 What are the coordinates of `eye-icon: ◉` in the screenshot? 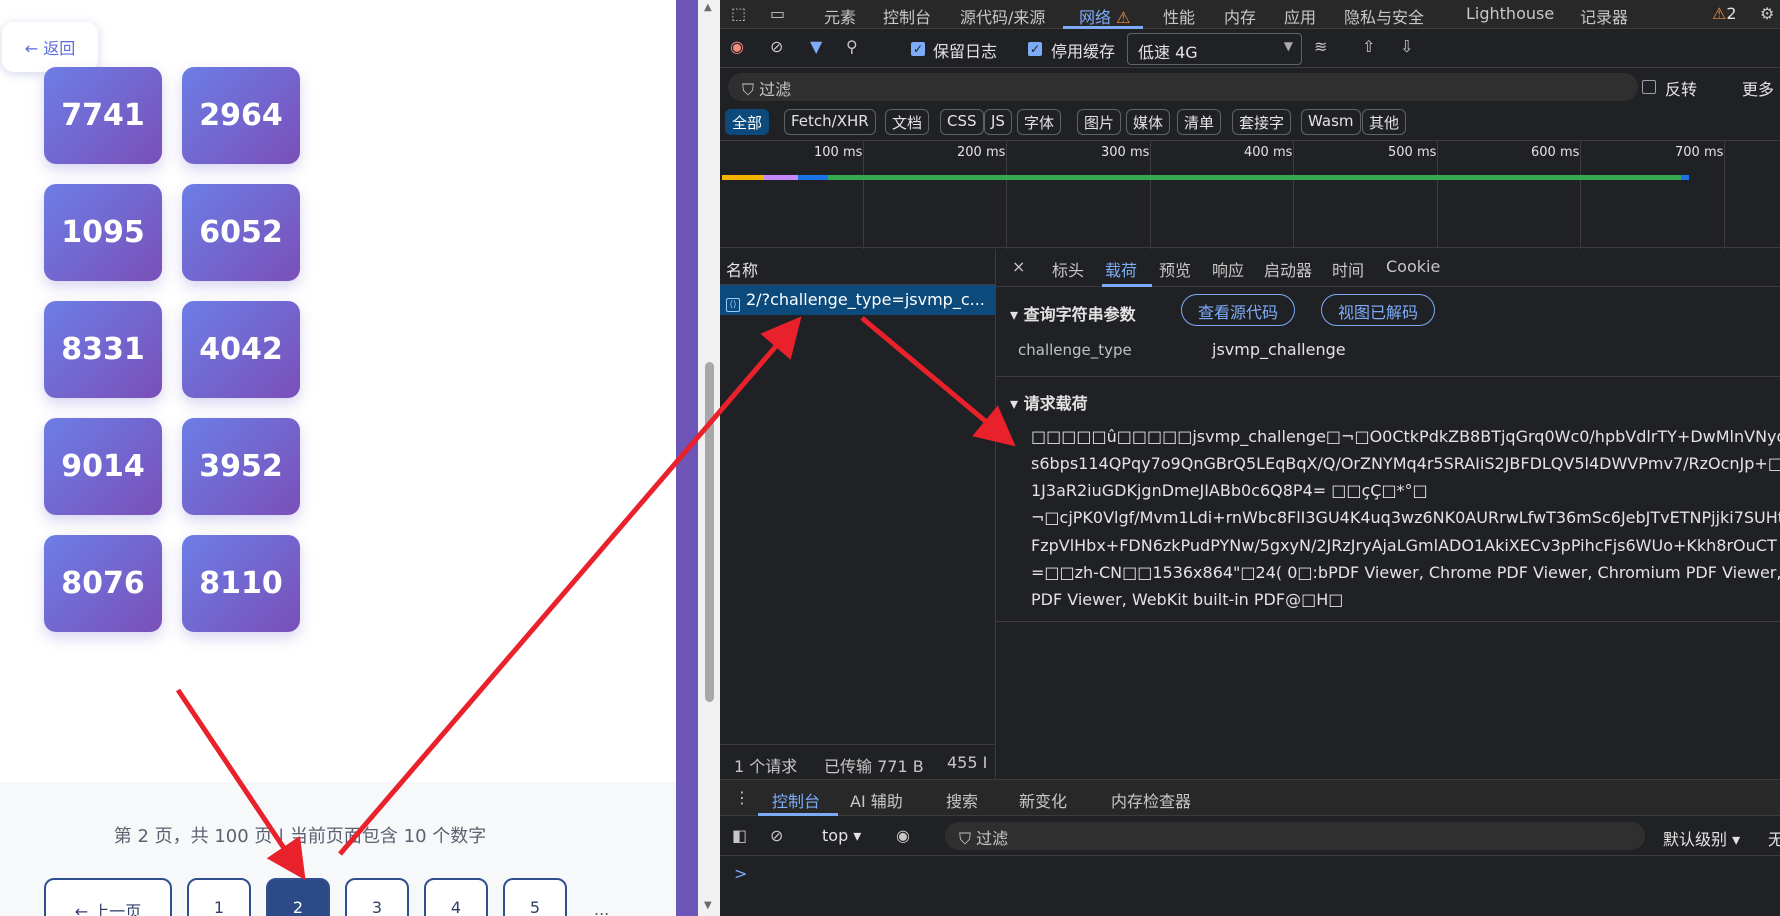 It's located at (903, 835).